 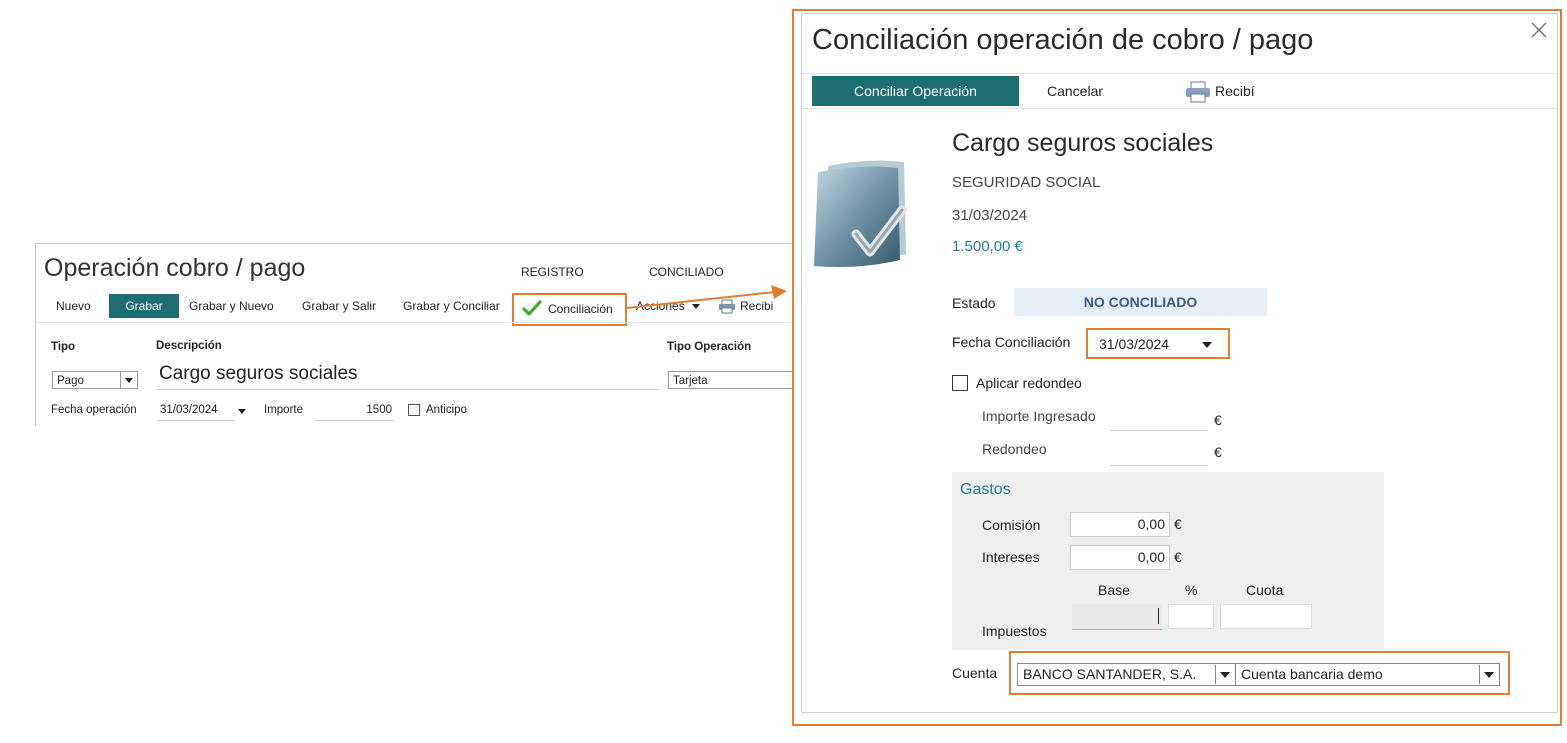 What do you see at coordinates (414, 410) in the screenshot?
I see `anticipo-checkbox` at bounding box center [414, 410].